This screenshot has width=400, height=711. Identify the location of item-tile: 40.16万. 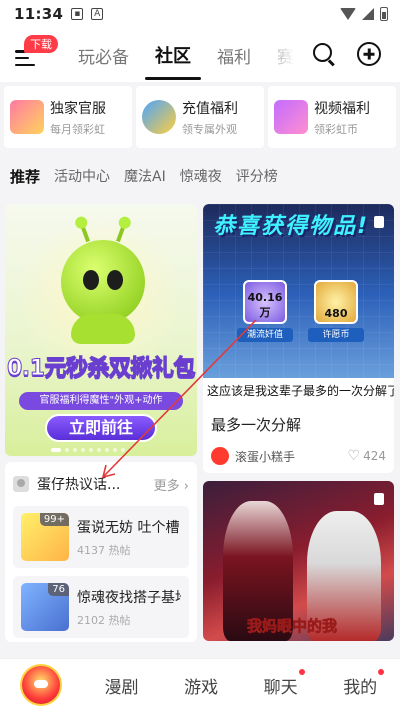
(265, 302).